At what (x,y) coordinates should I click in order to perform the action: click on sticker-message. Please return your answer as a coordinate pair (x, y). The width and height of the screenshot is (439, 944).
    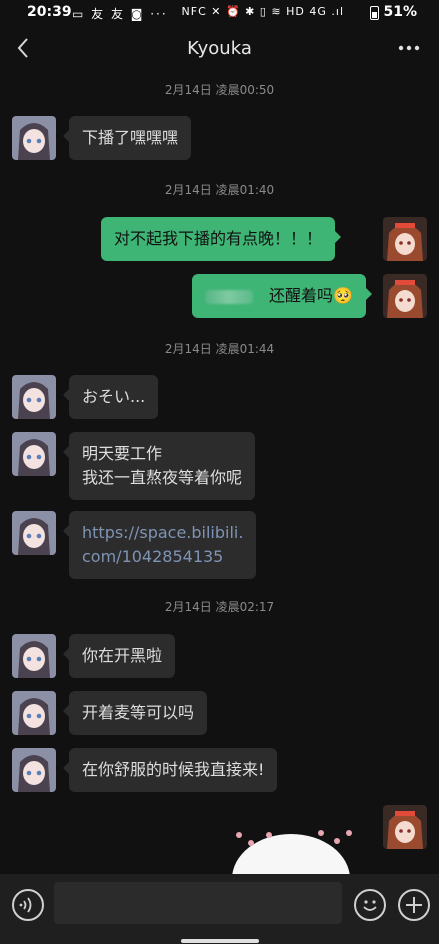
    Looking at the image, I should click on (291, 851).